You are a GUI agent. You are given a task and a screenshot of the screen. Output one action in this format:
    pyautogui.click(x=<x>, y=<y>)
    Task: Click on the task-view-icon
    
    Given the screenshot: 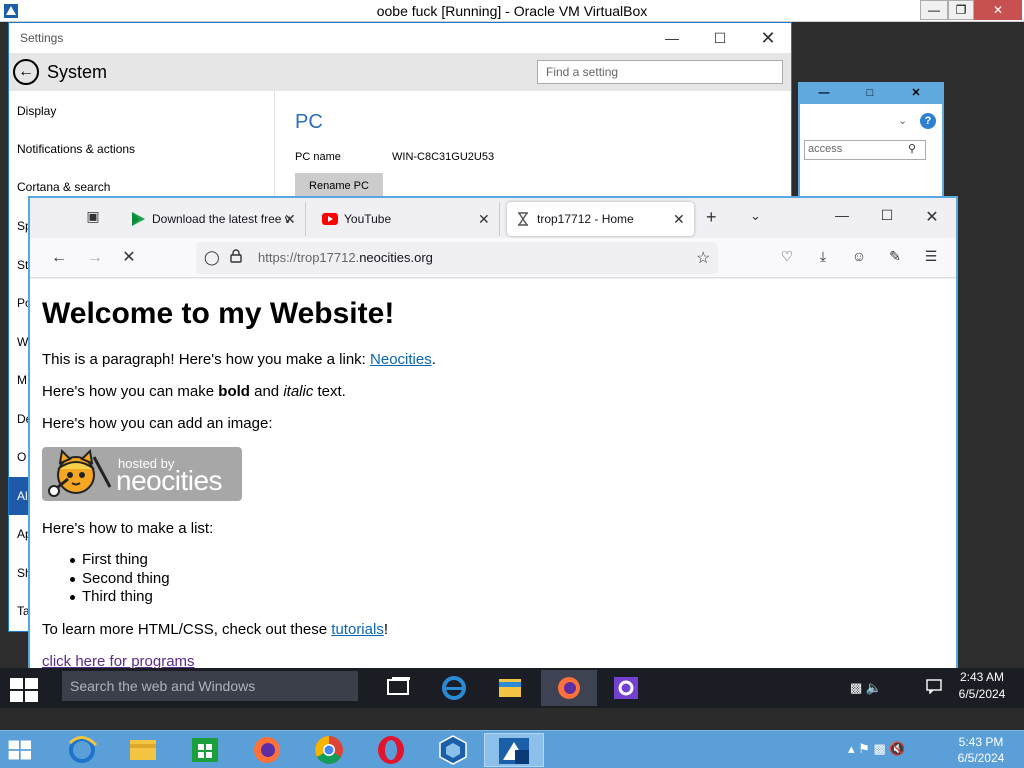 What is the action you would take?
    pyautogui.click(x=398, y=688)
    